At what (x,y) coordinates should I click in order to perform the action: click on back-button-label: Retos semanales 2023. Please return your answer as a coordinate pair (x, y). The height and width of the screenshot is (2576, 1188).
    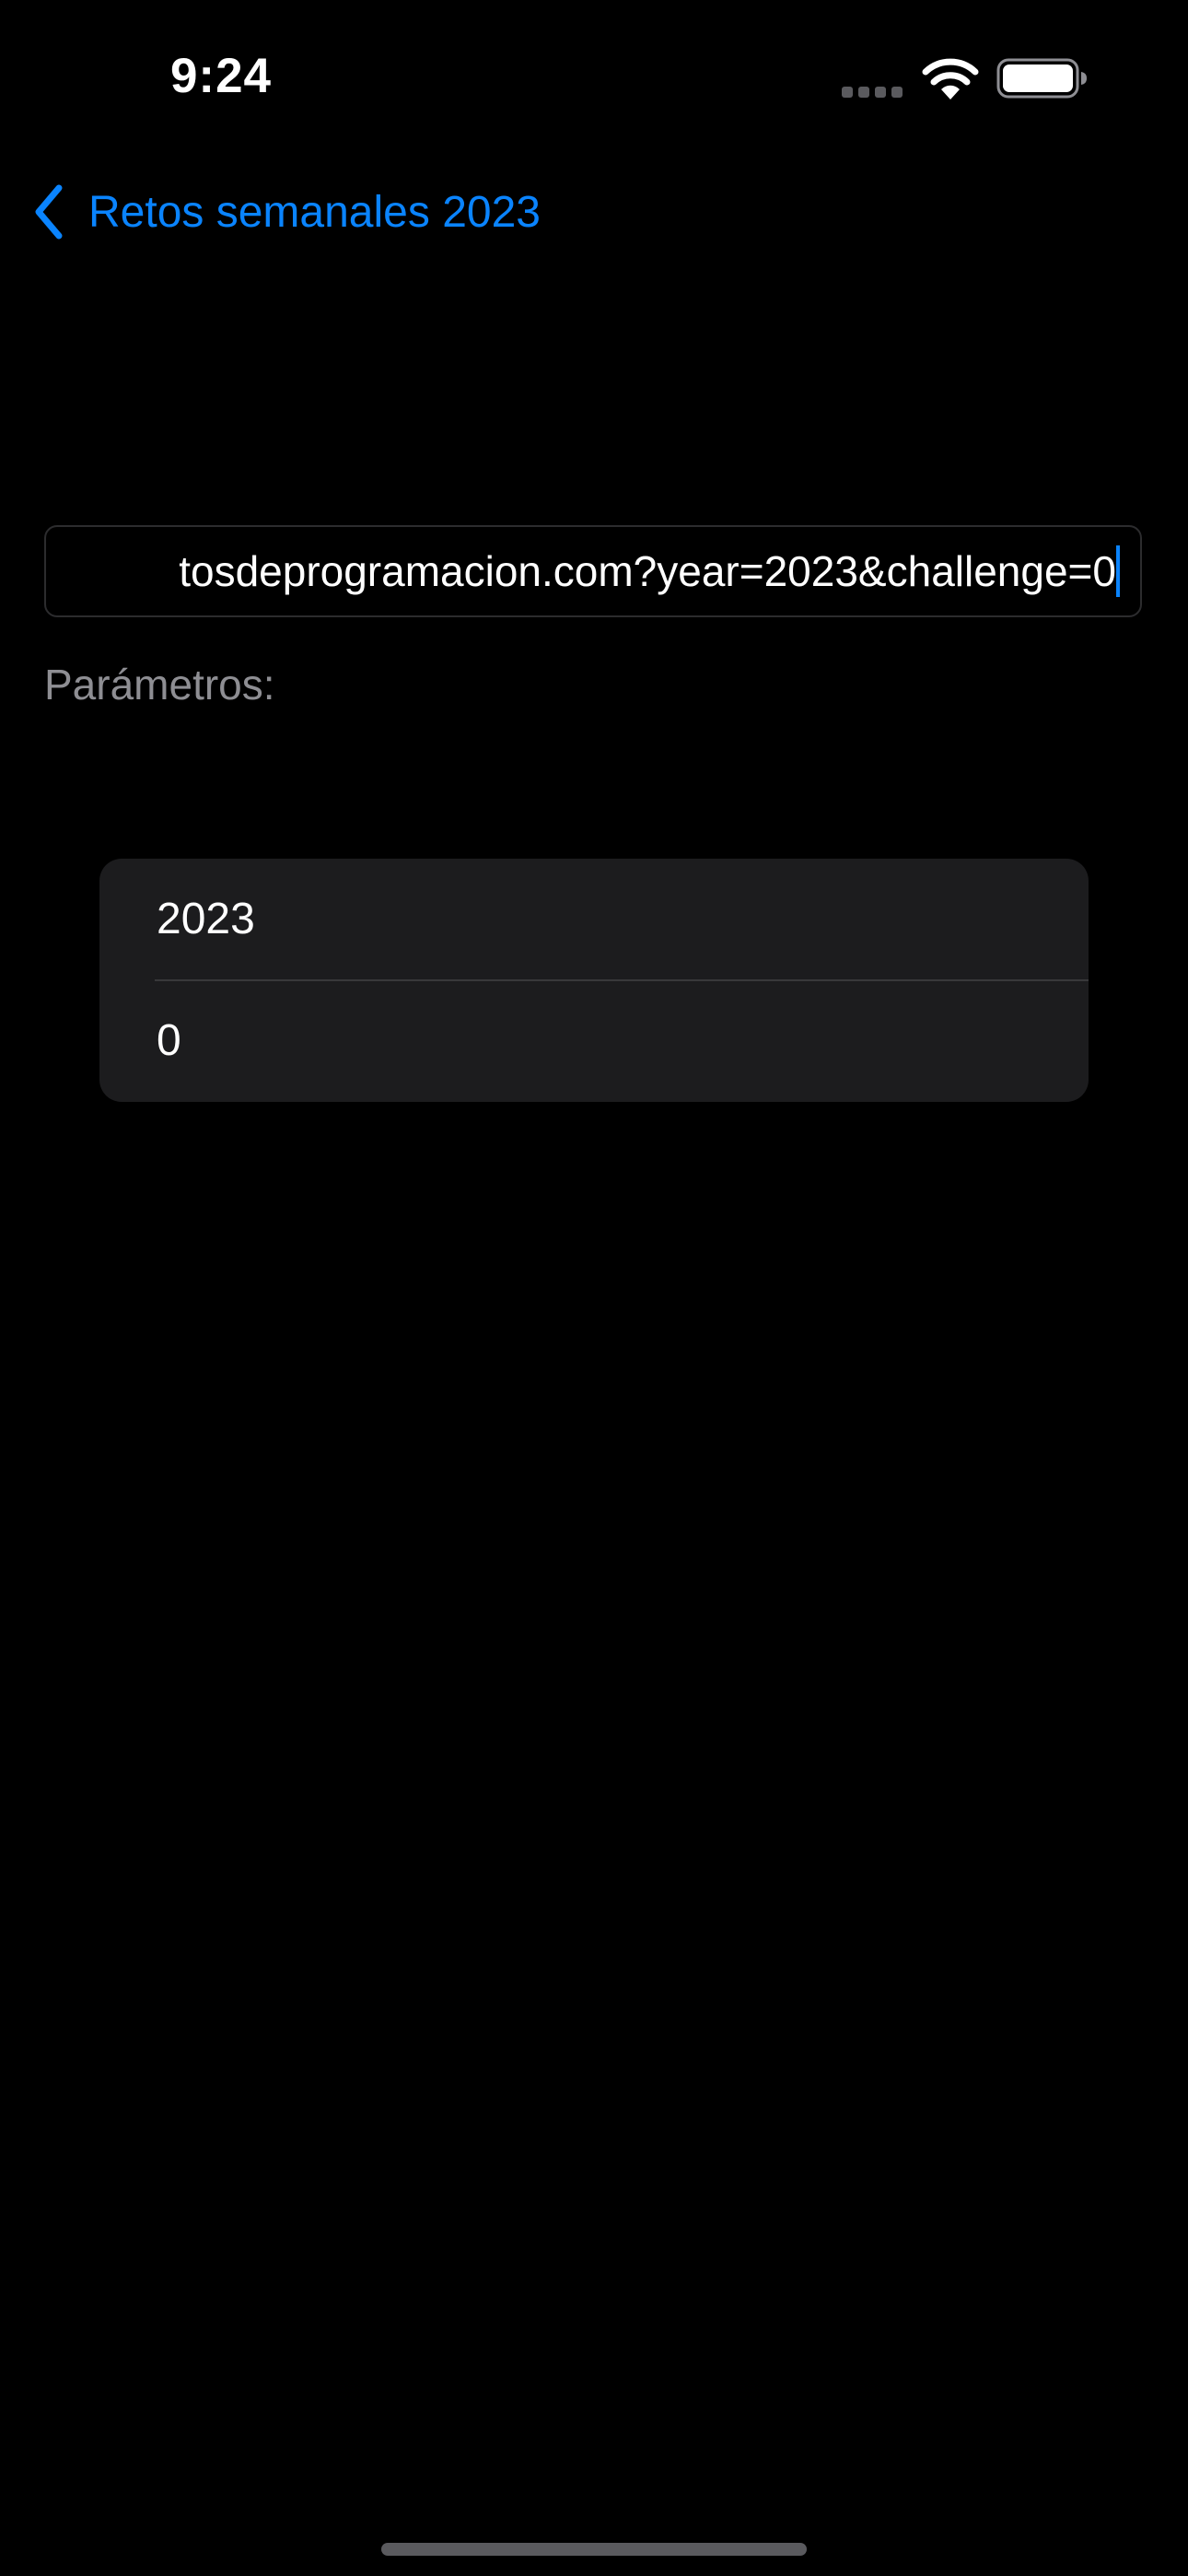
    Looking at the image, I should click on (314, 212).